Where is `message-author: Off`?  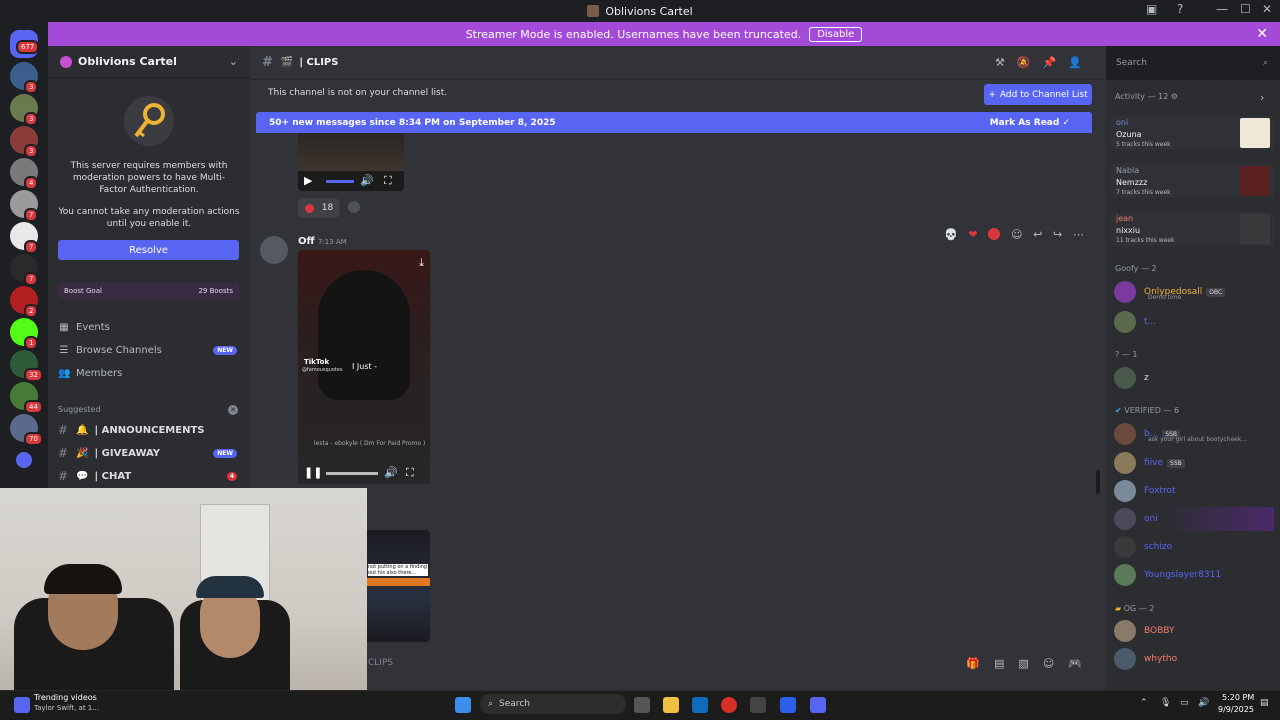 message-author: Off is located at coordinates (306, 241).